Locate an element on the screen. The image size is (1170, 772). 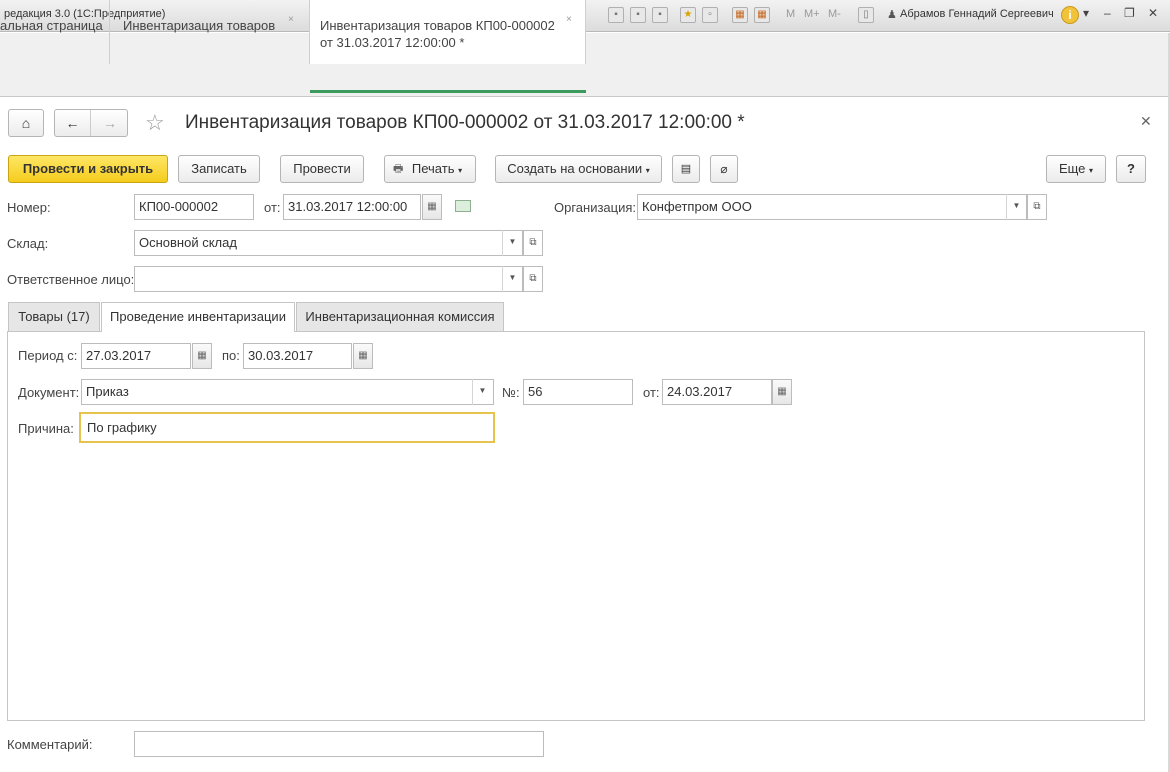
doc-number-label: №: is located at coordinates (511, 392).